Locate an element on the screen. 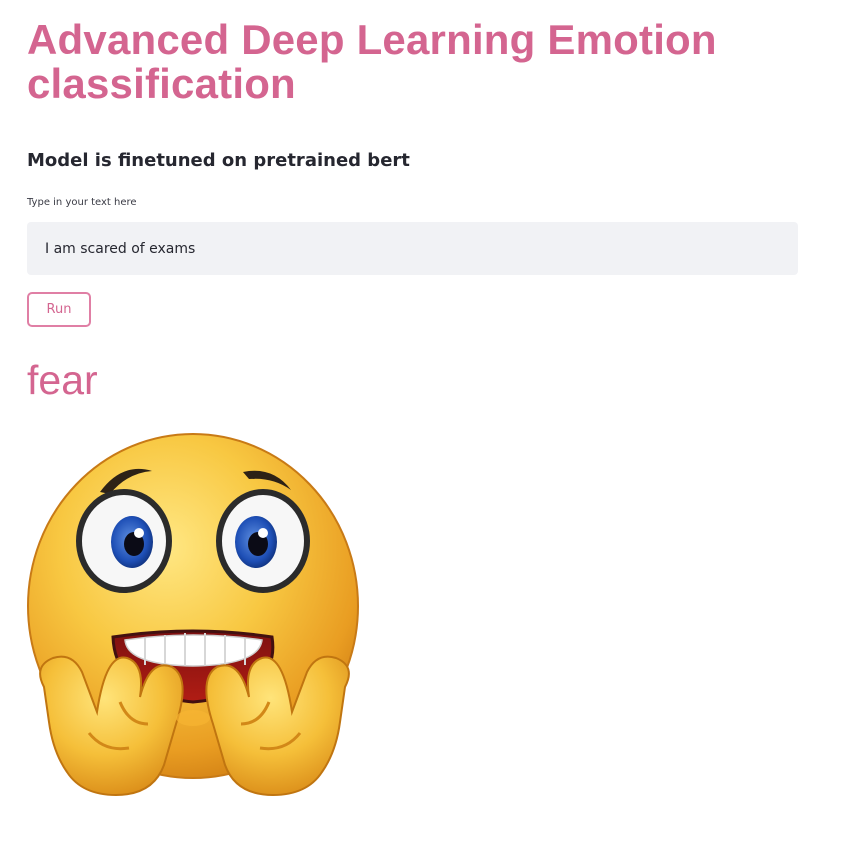 The width and height of the screenshot is (854, 850). right-eye-highlight is located at coordinates (263, 533).